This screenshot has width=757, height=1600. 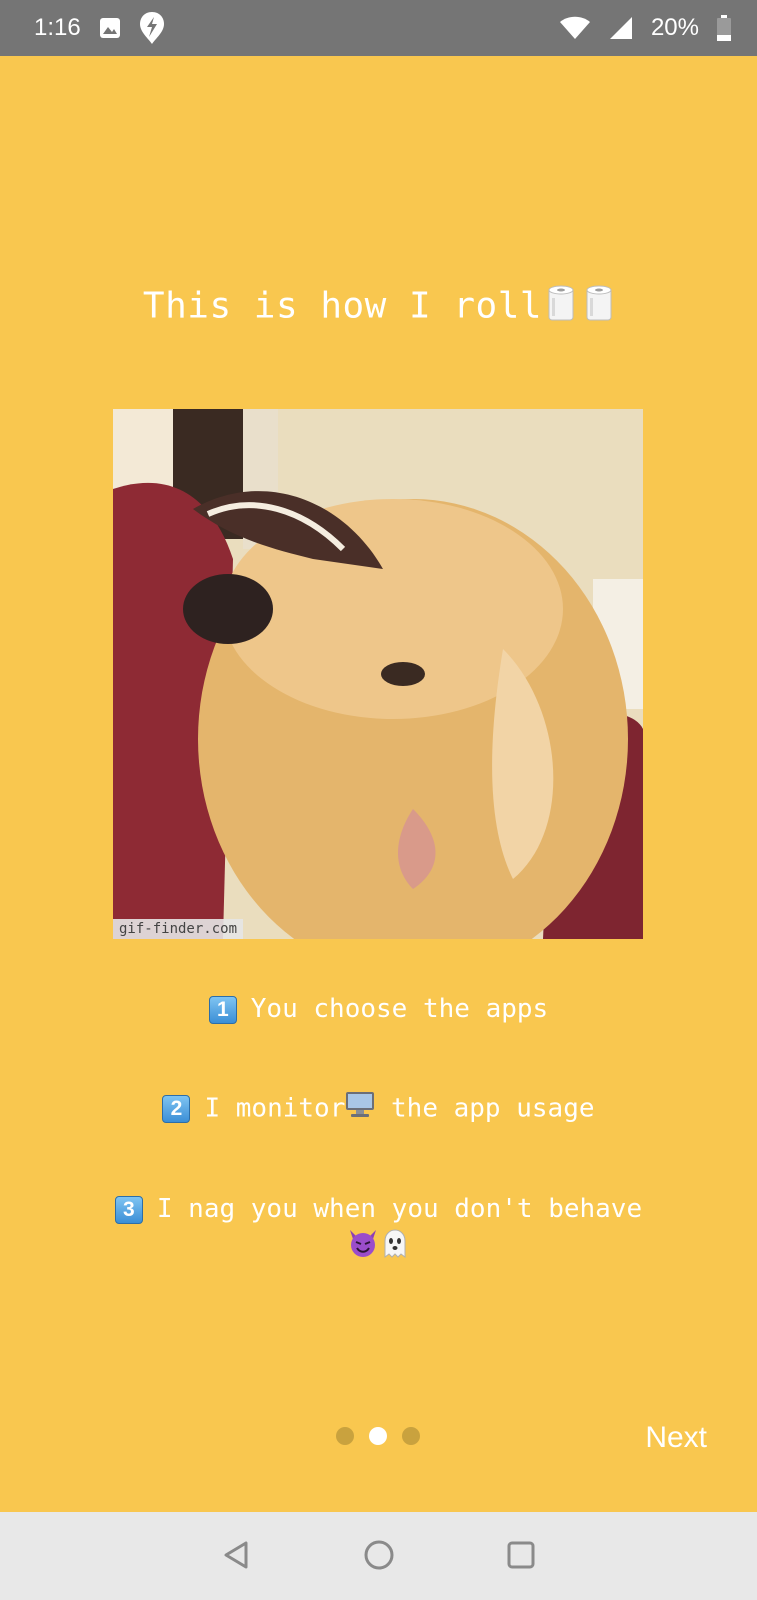 I want to click on home-icon, so click(x=379, y=1556).